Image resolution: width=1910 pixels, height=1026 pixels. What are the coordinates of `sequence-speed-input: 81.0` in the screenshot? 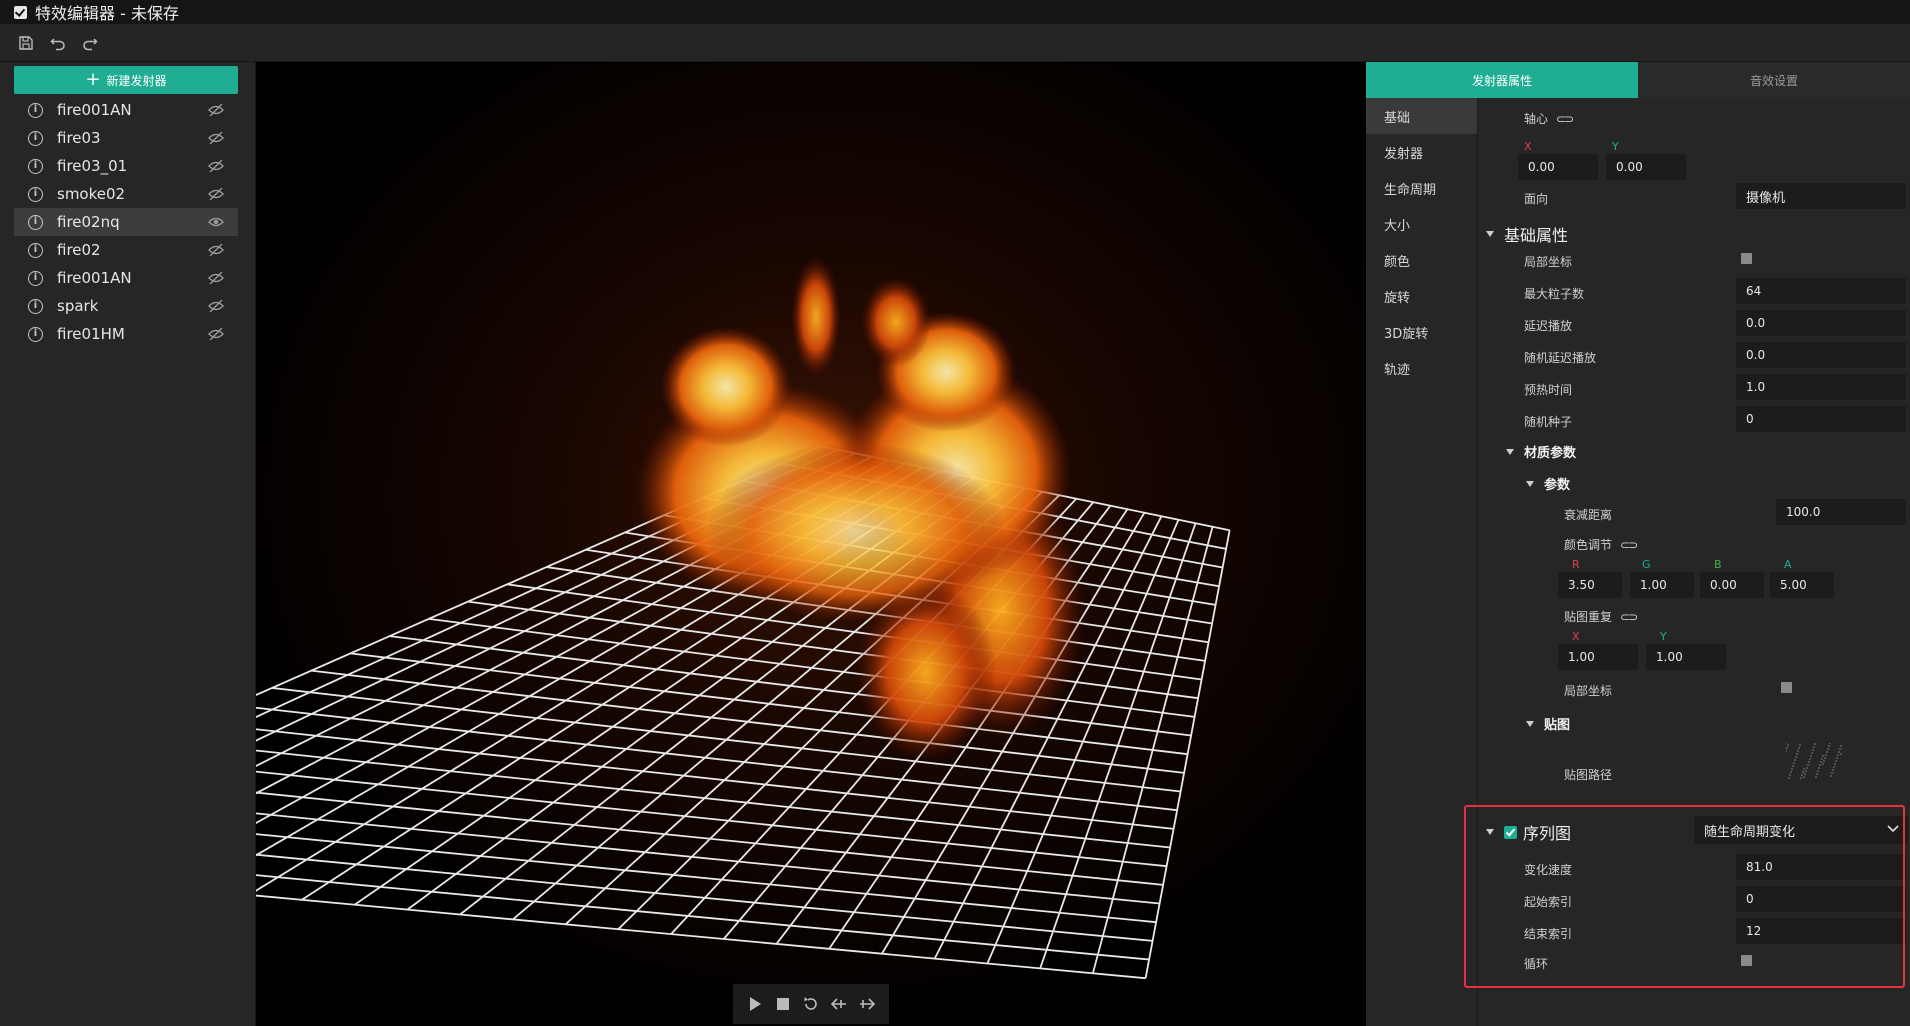 It's located at (1821, 867).